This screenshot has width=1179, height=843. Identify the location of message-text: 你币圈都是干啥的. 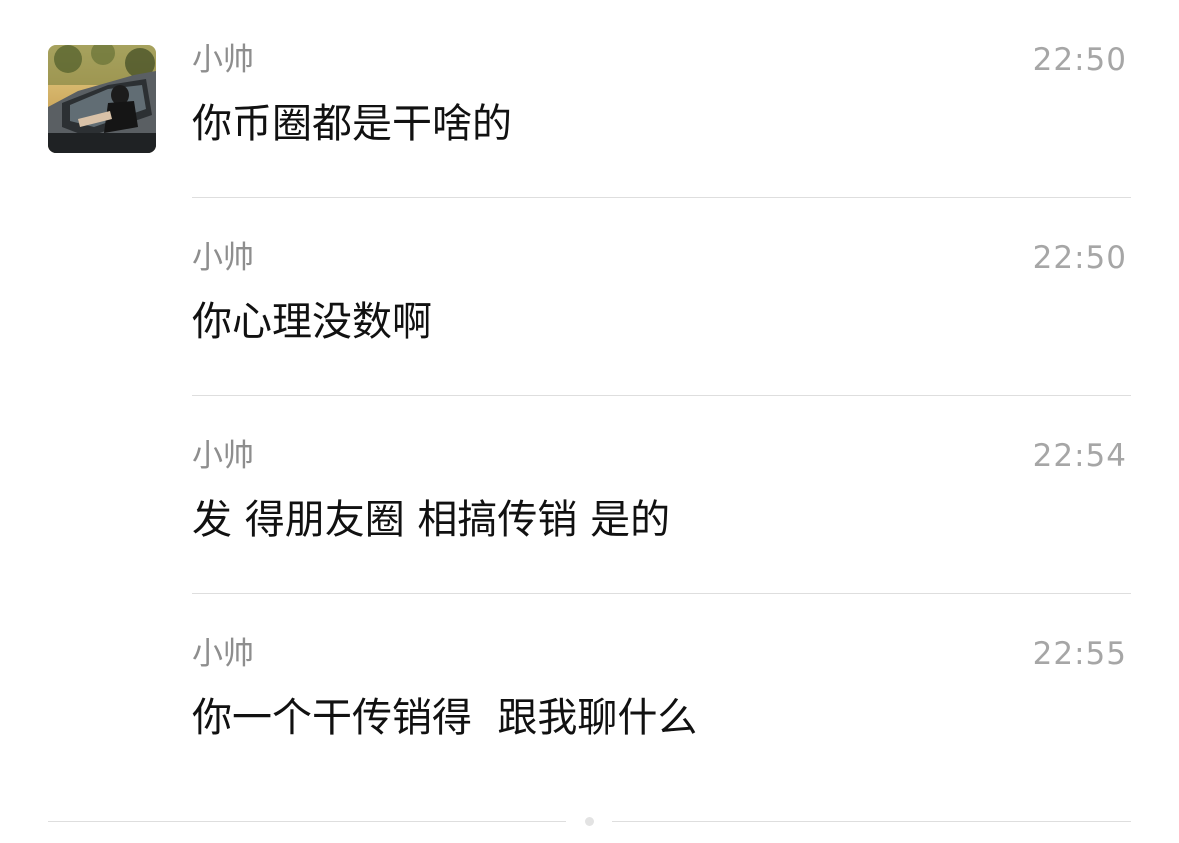
(352, 124).